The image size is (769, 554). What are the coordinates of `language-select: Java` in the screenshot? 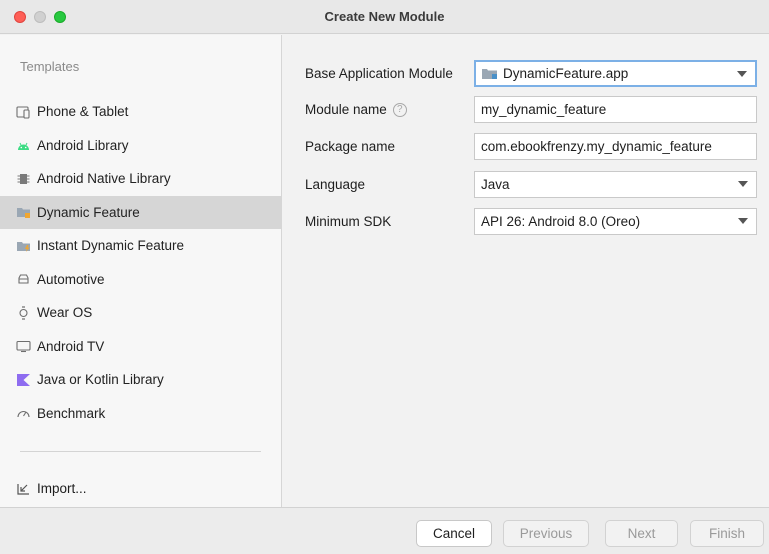 It's located at (615, 184).